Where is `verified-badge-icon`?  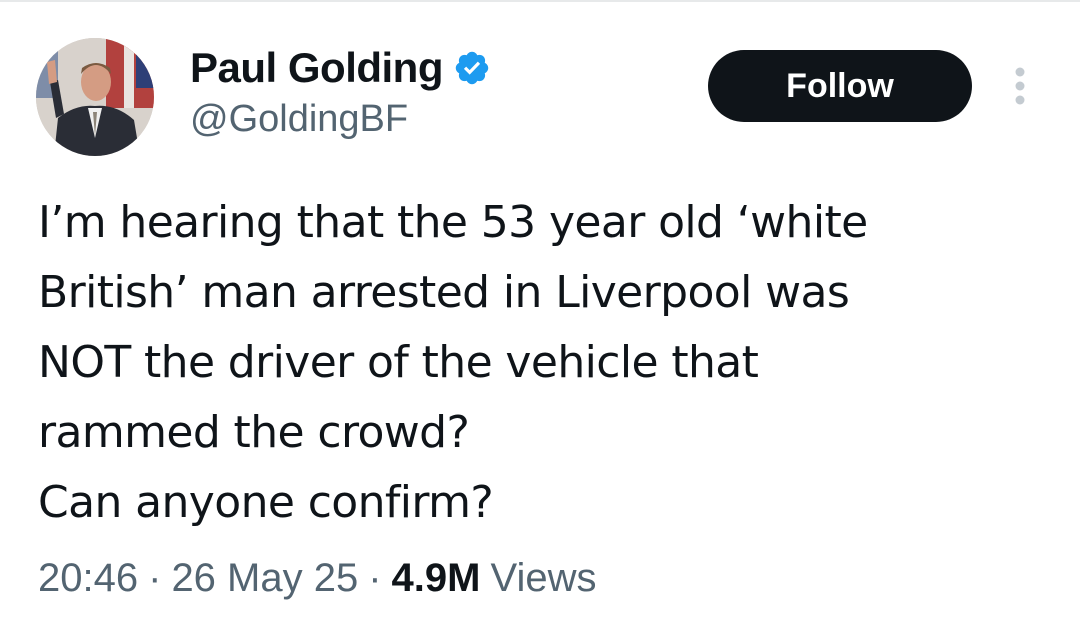 verified-badge-icon is located at coordinates (472, 68).